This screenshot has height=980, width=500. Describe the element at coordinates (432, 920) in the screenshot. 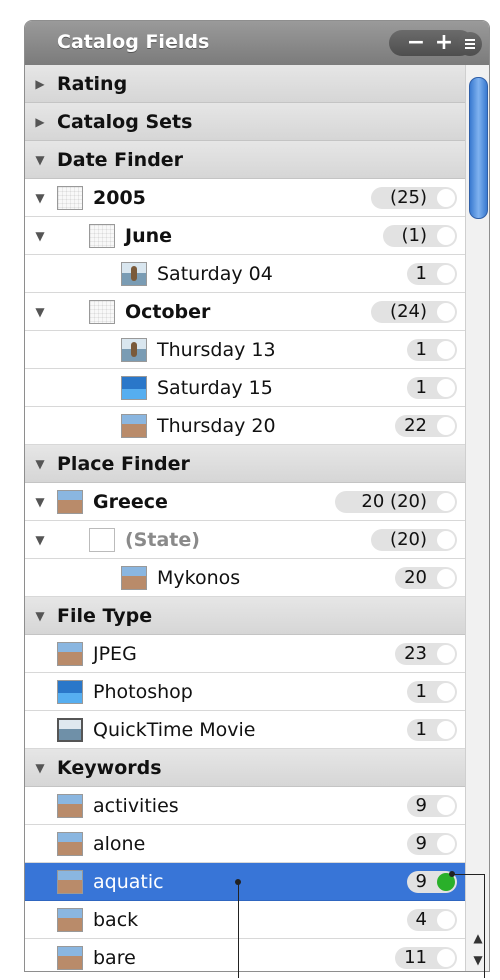

I see `count-badge: 4` at that location.